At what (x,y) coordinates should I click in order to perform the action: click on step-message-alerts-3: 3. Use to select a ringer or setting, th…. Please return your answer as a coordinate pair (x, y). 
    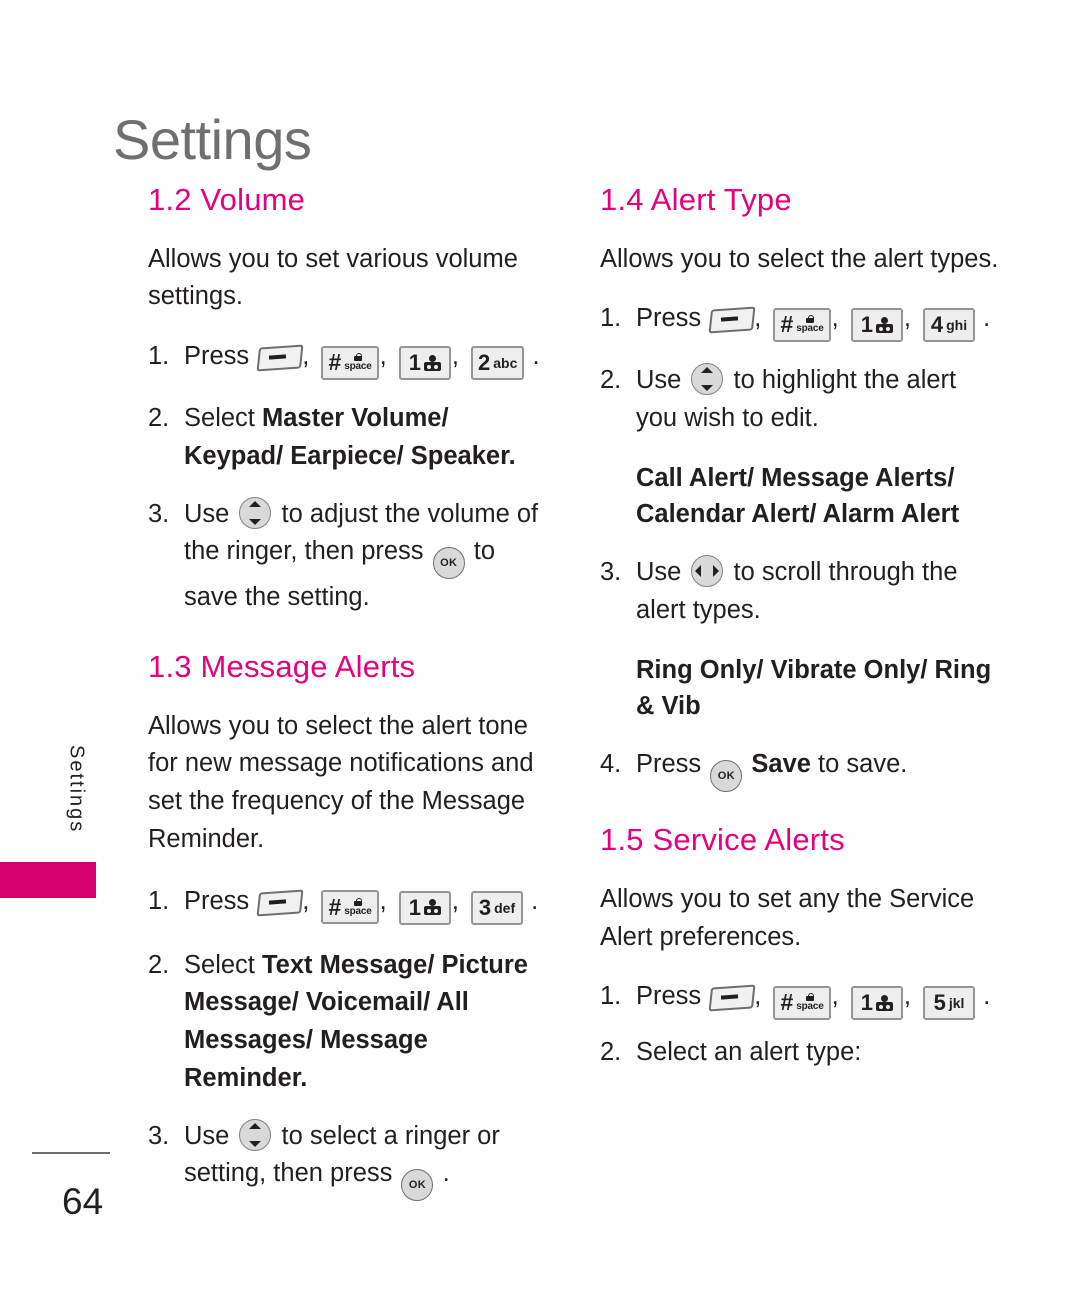
    Looking at the image, I should click on (348, 1160).